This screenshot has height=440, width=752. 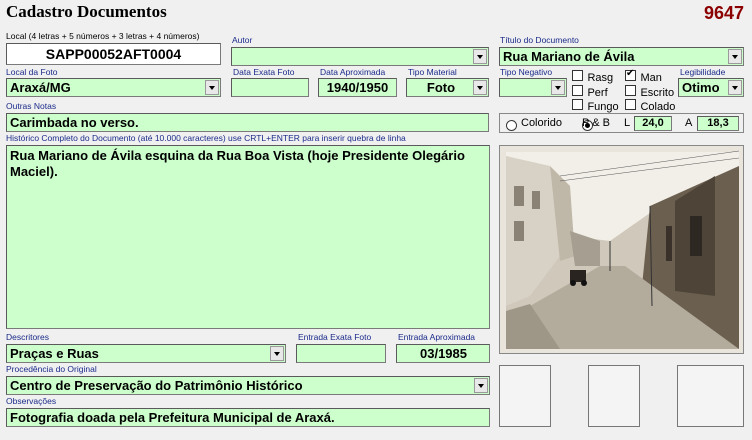 I want to click on page-title: Cadastro Documentos, so click(x=86, y=11).